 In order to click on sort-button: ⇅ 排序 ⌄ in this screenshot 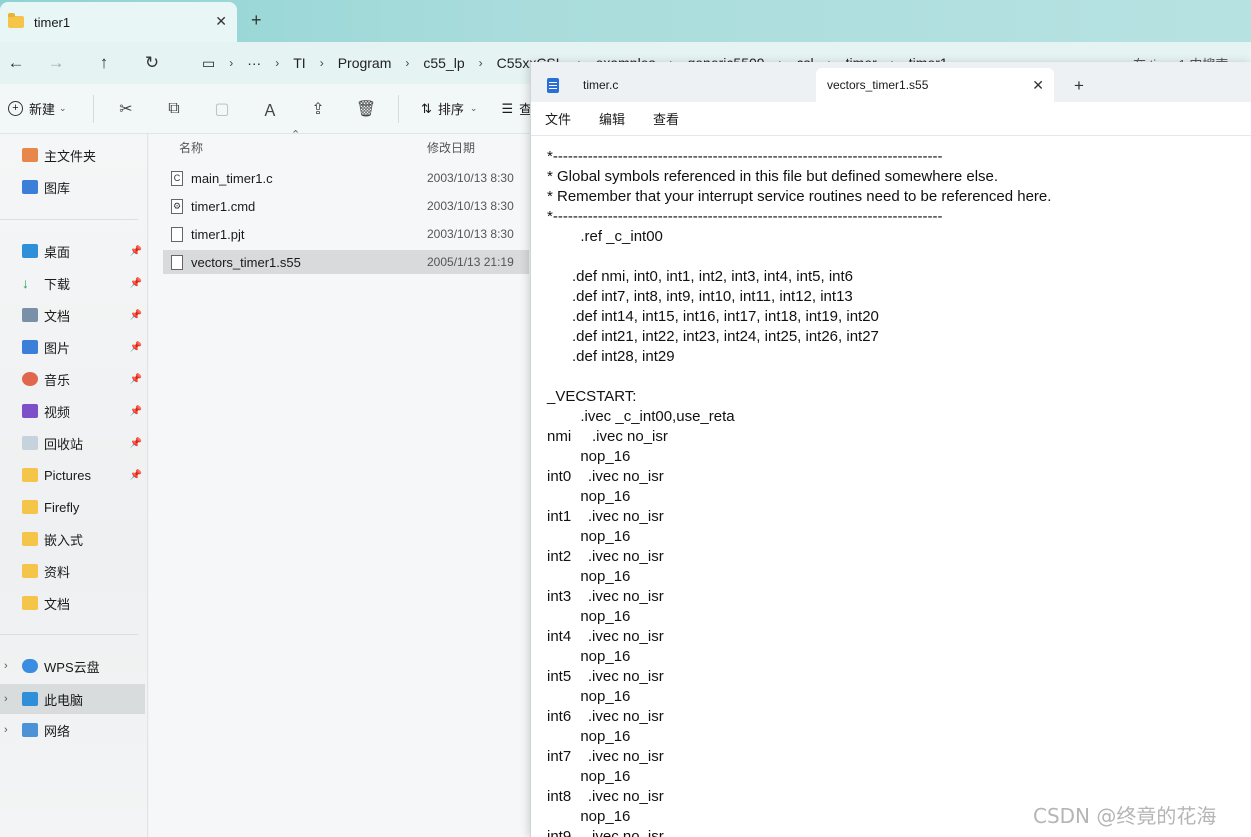, I will do `click(449, 108)`.